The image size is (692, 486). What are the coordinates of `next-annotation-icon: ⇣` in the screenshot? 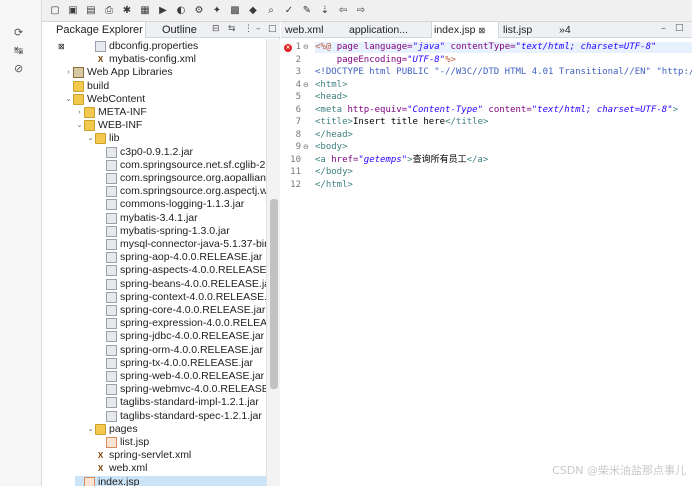 It's located at (325, 11).